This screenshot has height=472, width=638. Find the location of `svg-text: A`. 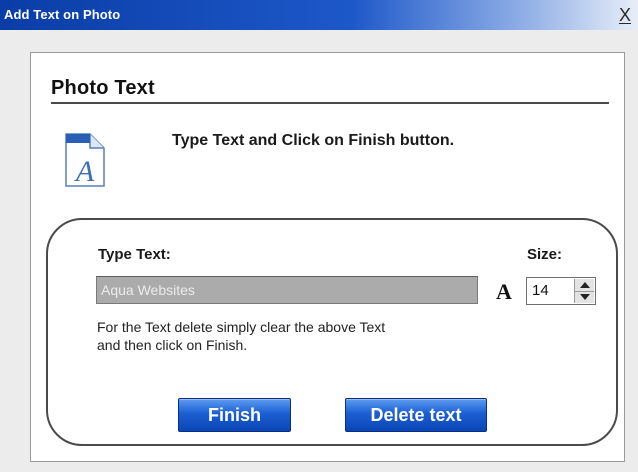

svg-text: A is located at coordinates (84, 171).